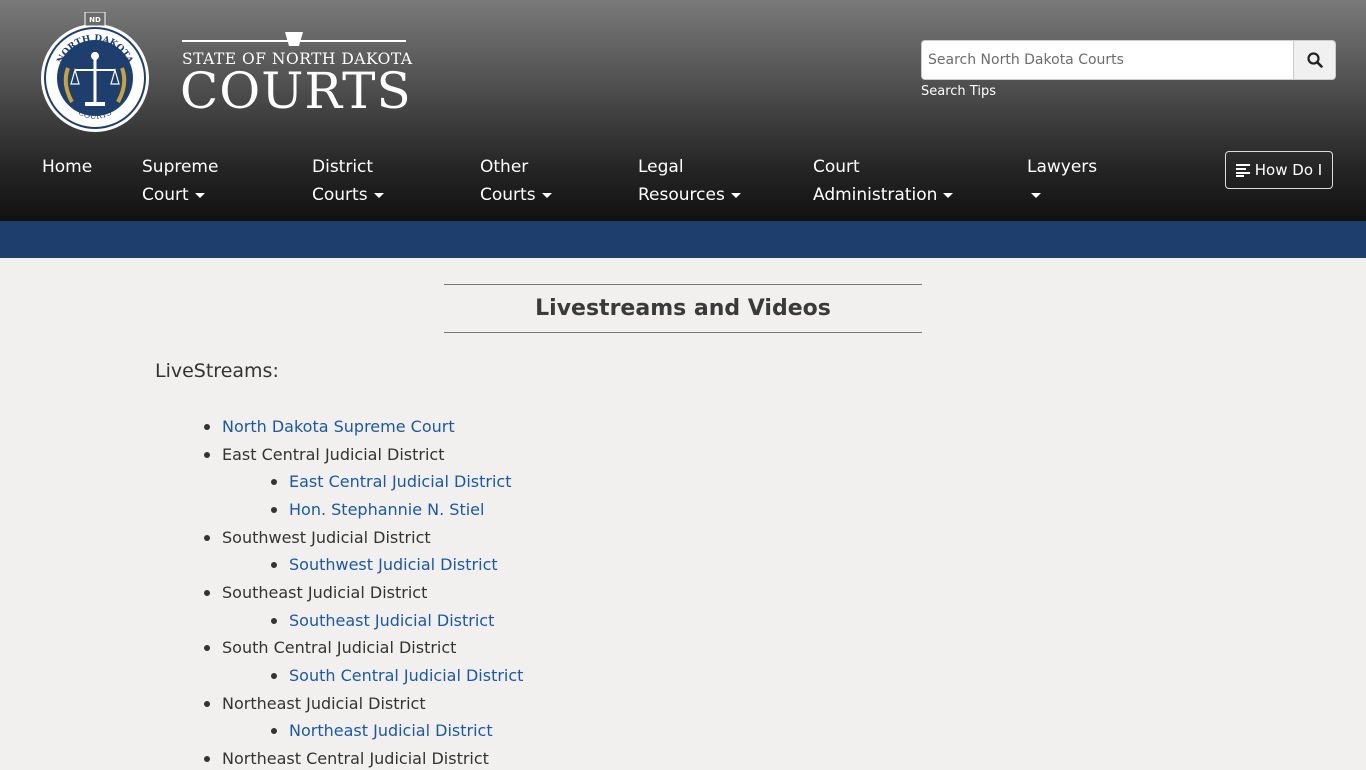 The height and width of the screenshot is (770, 1366). I want to click on nav-other-courts: Other Courts, so click(516, 181).